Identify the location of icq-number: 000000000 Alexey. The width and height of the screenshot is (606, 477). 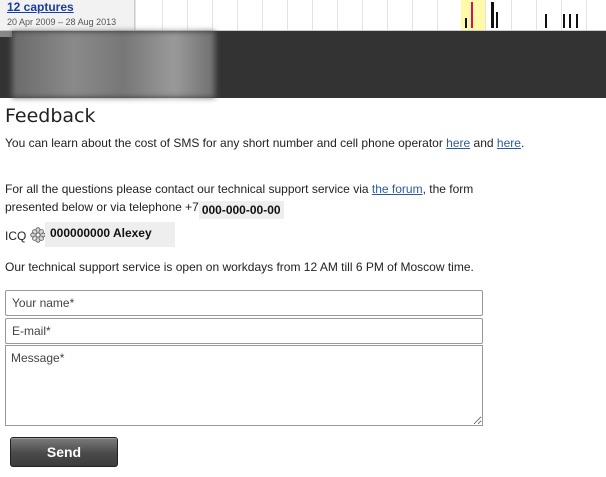
(110, 234).